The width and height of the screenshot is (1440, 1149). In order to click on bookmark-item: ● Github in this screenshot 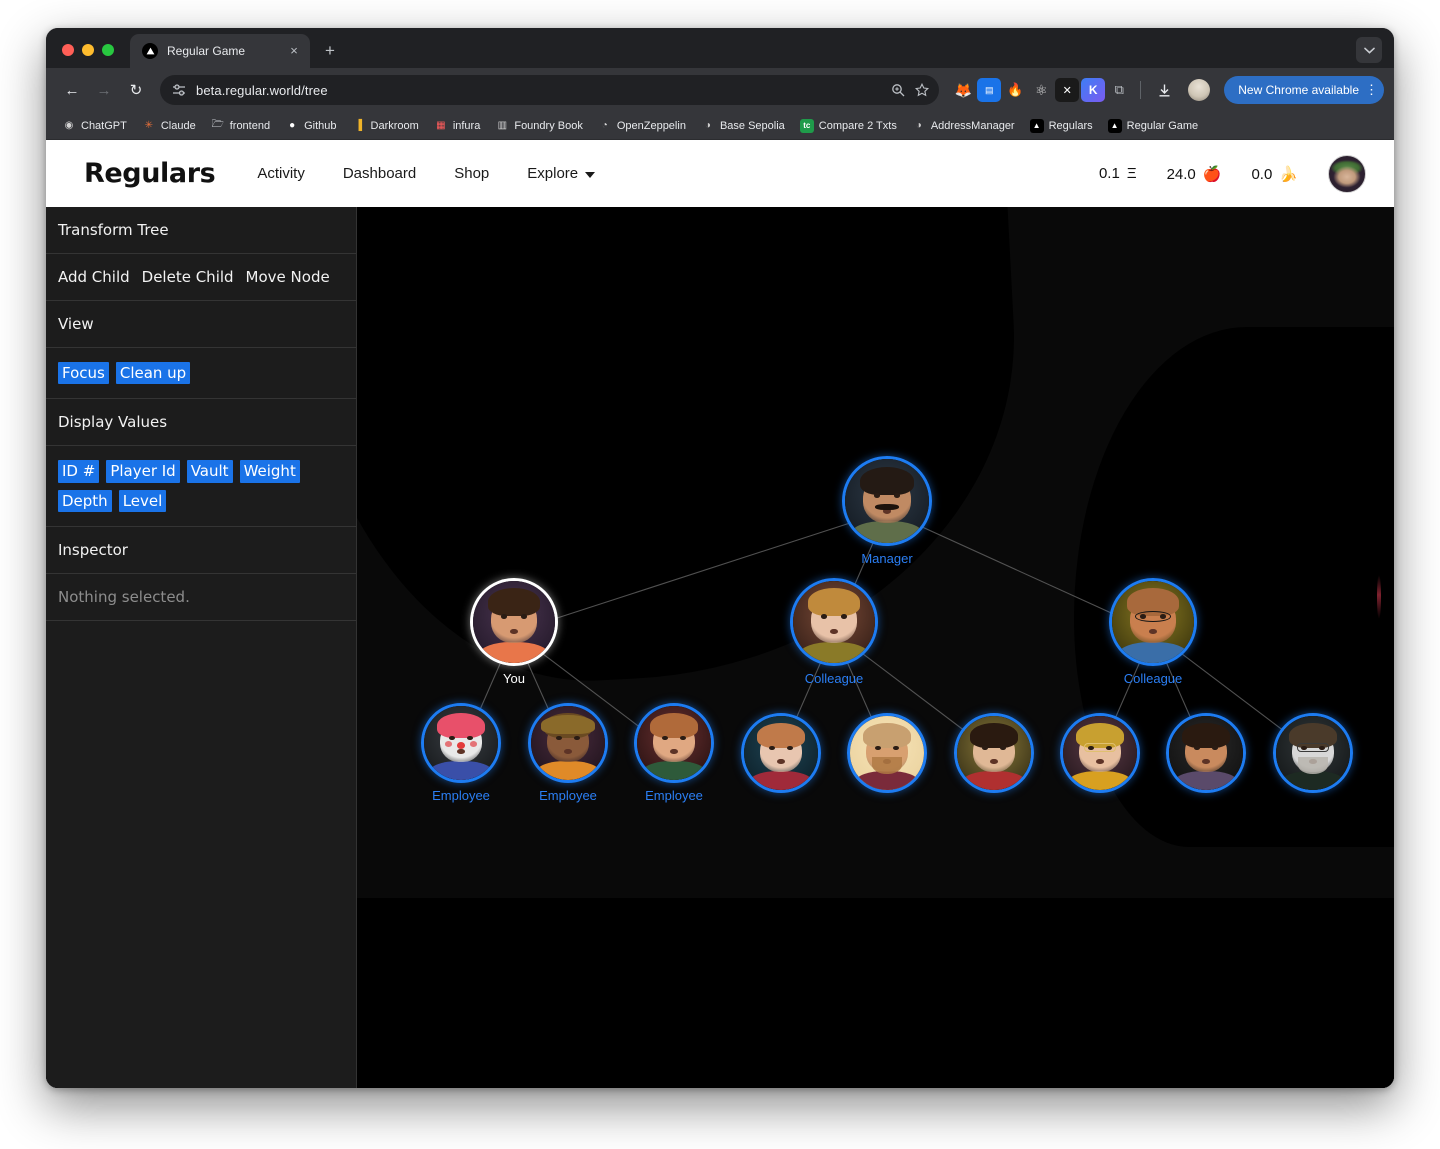, I will do `click(310, 126)`.